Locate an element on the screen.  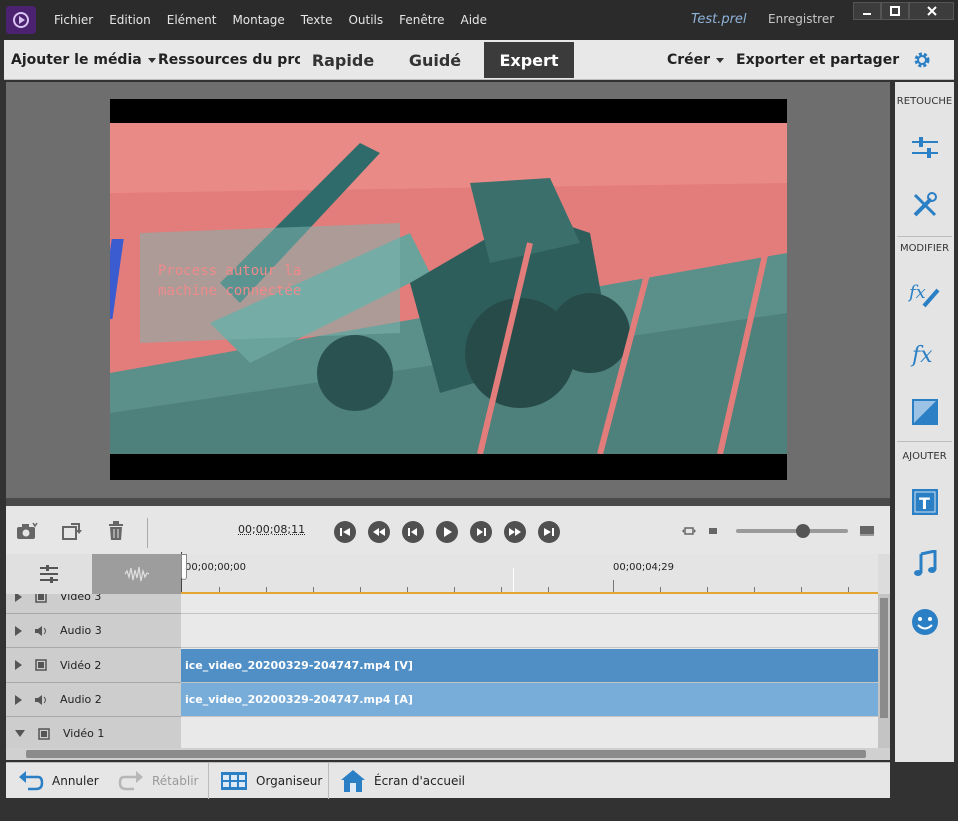
adjustments-icon is located at coordinates (925, 147).